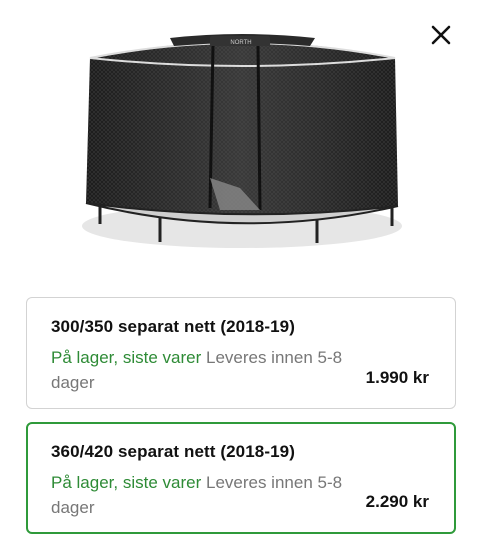 This screenshot has height=540, width=480. What do you see at coordinates (397, 501) in the screenshot?
I see `variant-price: 2.290 kr` at bounding box center [397, 501].